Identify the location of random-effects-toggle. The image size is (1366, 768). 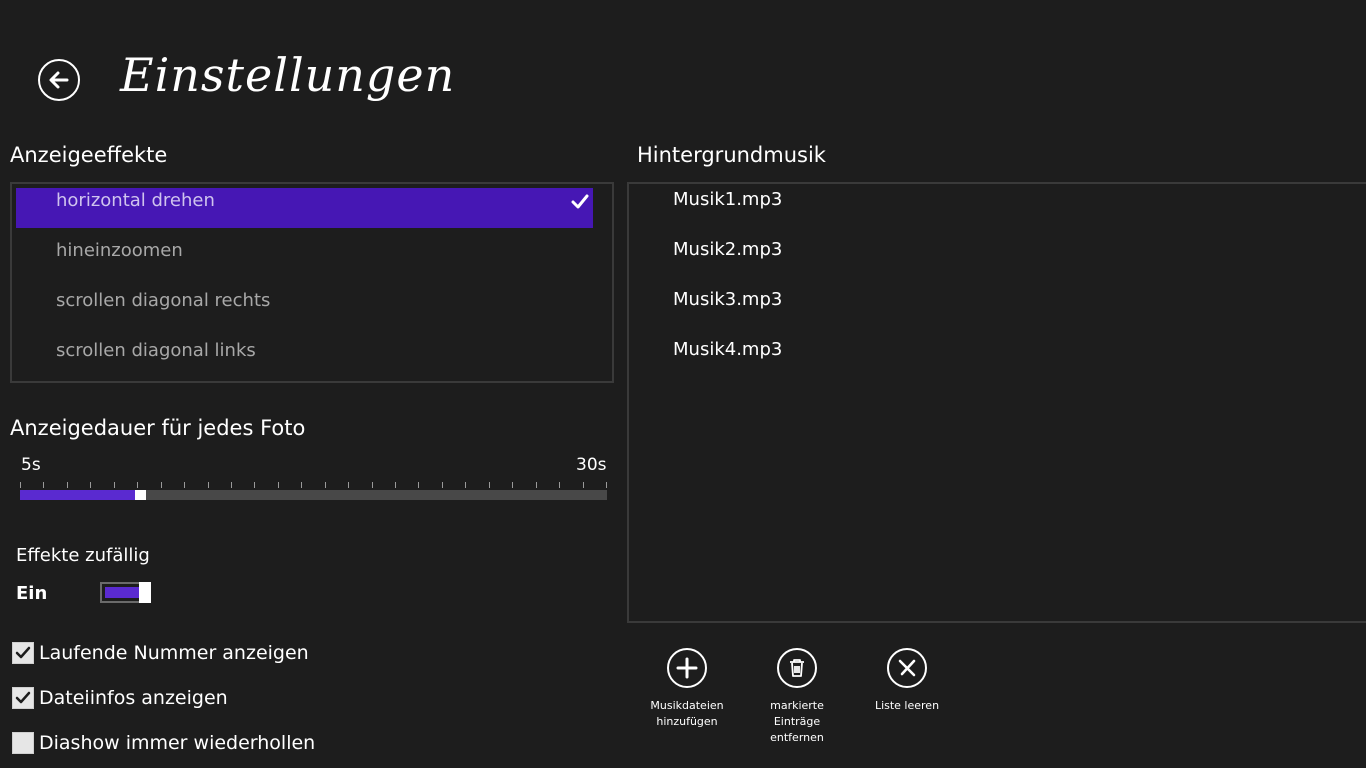
(125, 592).